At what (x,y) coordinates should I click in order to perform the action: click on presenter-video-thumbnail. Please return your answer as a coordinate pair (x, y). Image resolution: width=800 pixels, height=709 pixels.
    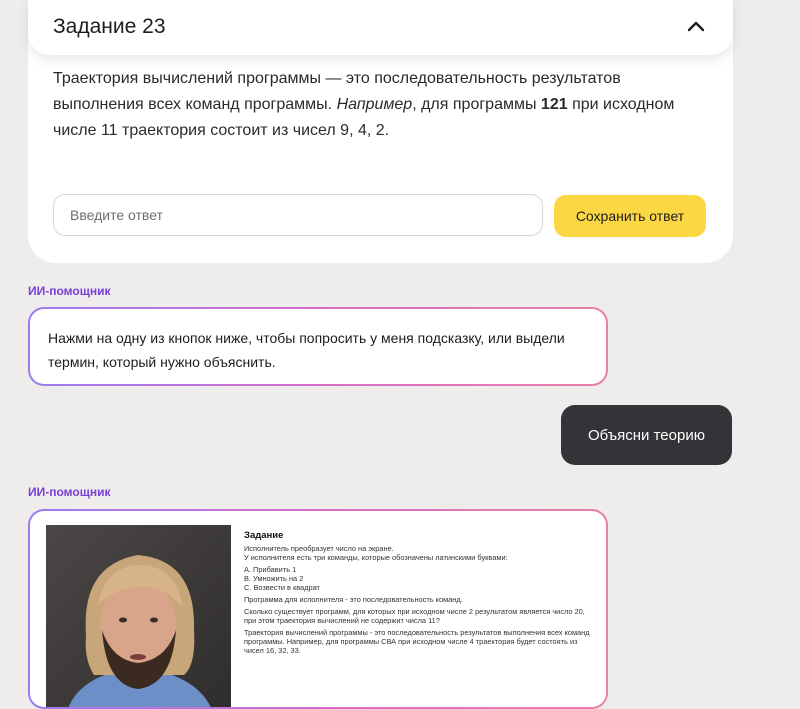
    Looking at the image, I should click on (138, 616).